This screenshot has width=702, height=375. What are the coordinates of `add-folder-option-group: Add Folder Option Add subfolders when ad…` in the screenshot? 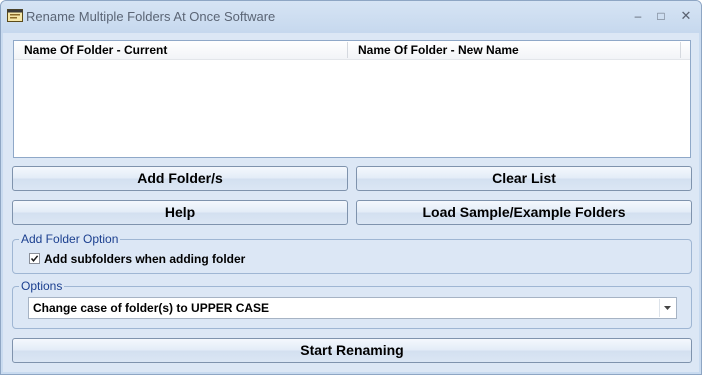 It's located at (352, 253).